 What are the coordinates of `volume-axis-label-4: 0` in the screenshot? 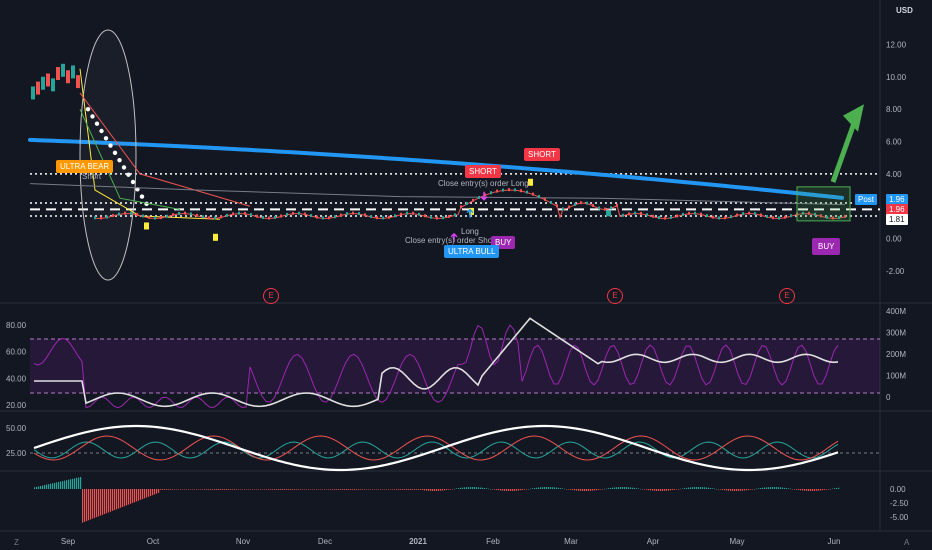 It's located at (888, 397).